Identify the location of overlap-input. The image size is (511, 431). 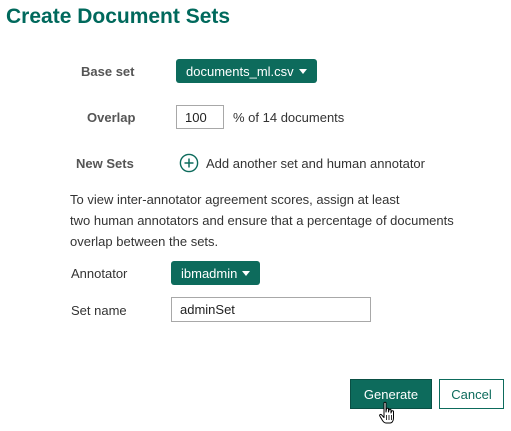
(200, 117).